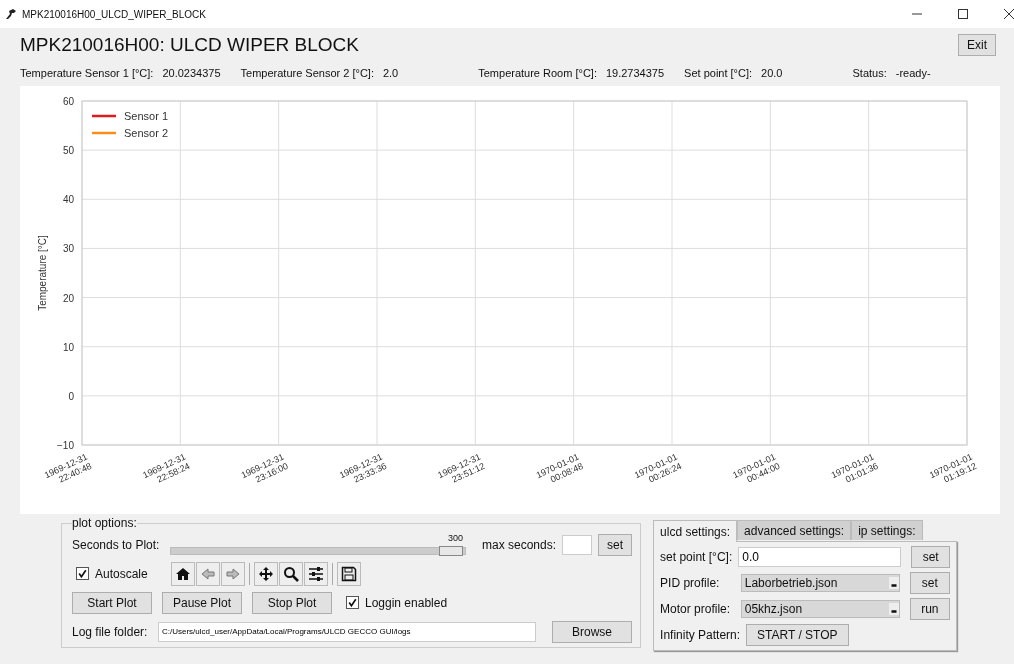  What do you see at coordinates (406, 602) in the screenshot?
I see `logging-label: Loggin enabled` at bounding box center [406, 602].